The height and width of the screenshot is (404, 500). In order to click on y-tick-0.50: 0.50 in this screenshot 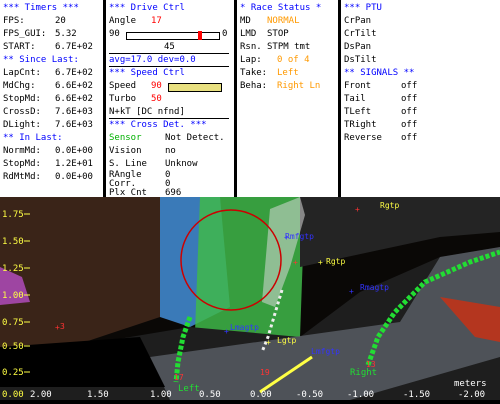, I will do `click(13, 347)`.